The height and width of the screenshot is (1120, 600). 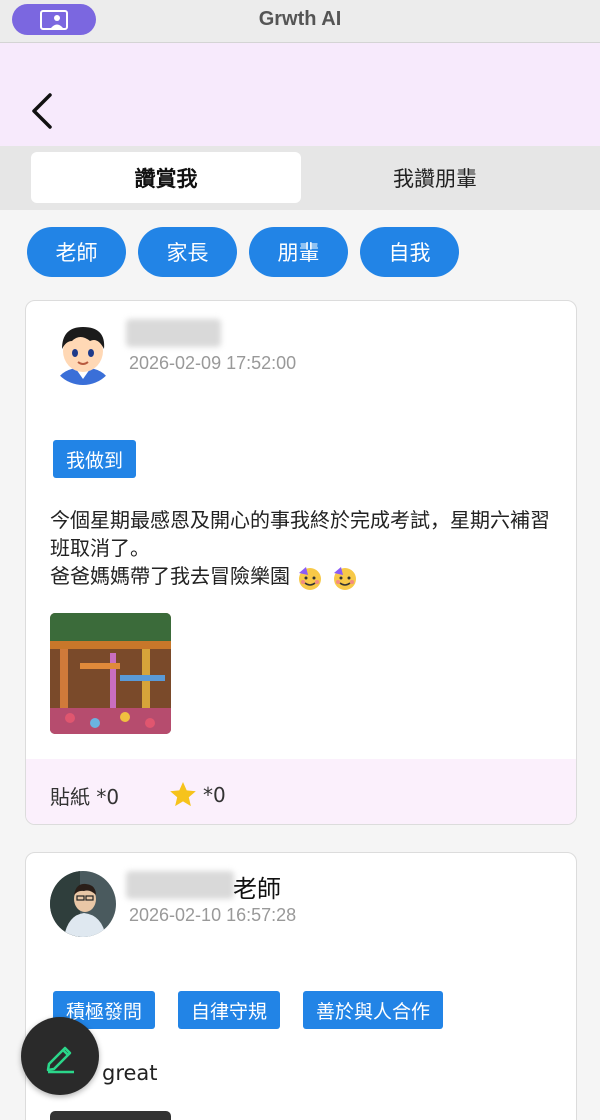 I want to click on pencil-icon, so click(x=60, y=1060).